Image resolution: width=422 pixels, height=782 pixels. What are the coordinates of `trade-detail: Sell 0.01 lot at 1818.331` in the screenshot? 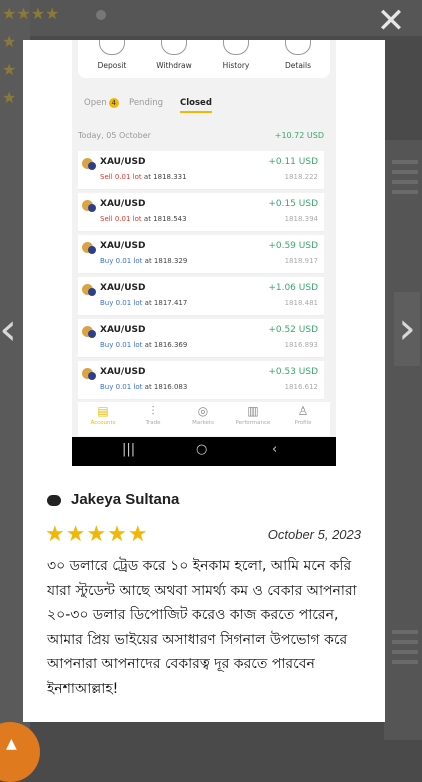 It's located at (143, 177).